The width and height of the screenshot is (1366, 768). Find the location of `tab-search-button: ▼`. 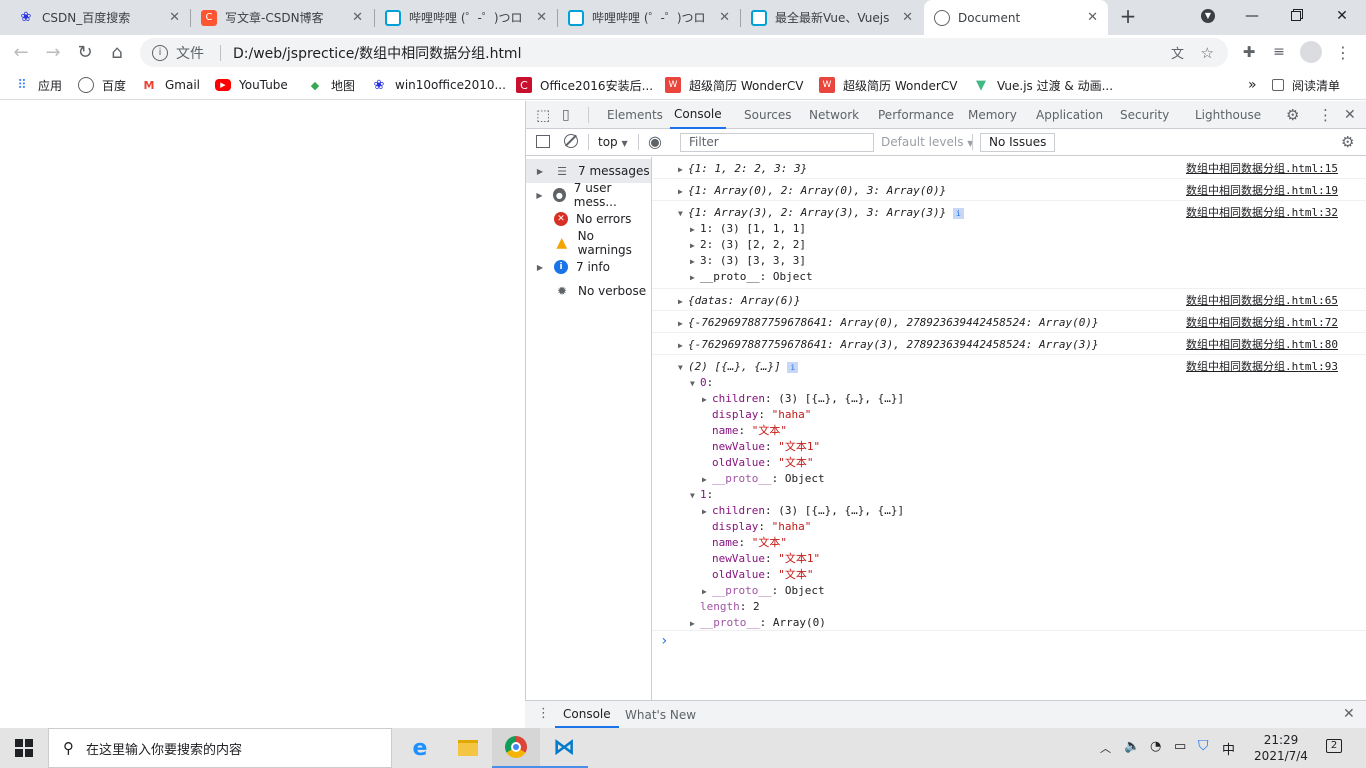

tab-search-button: ▼ is located at coordinates (1208, 16).